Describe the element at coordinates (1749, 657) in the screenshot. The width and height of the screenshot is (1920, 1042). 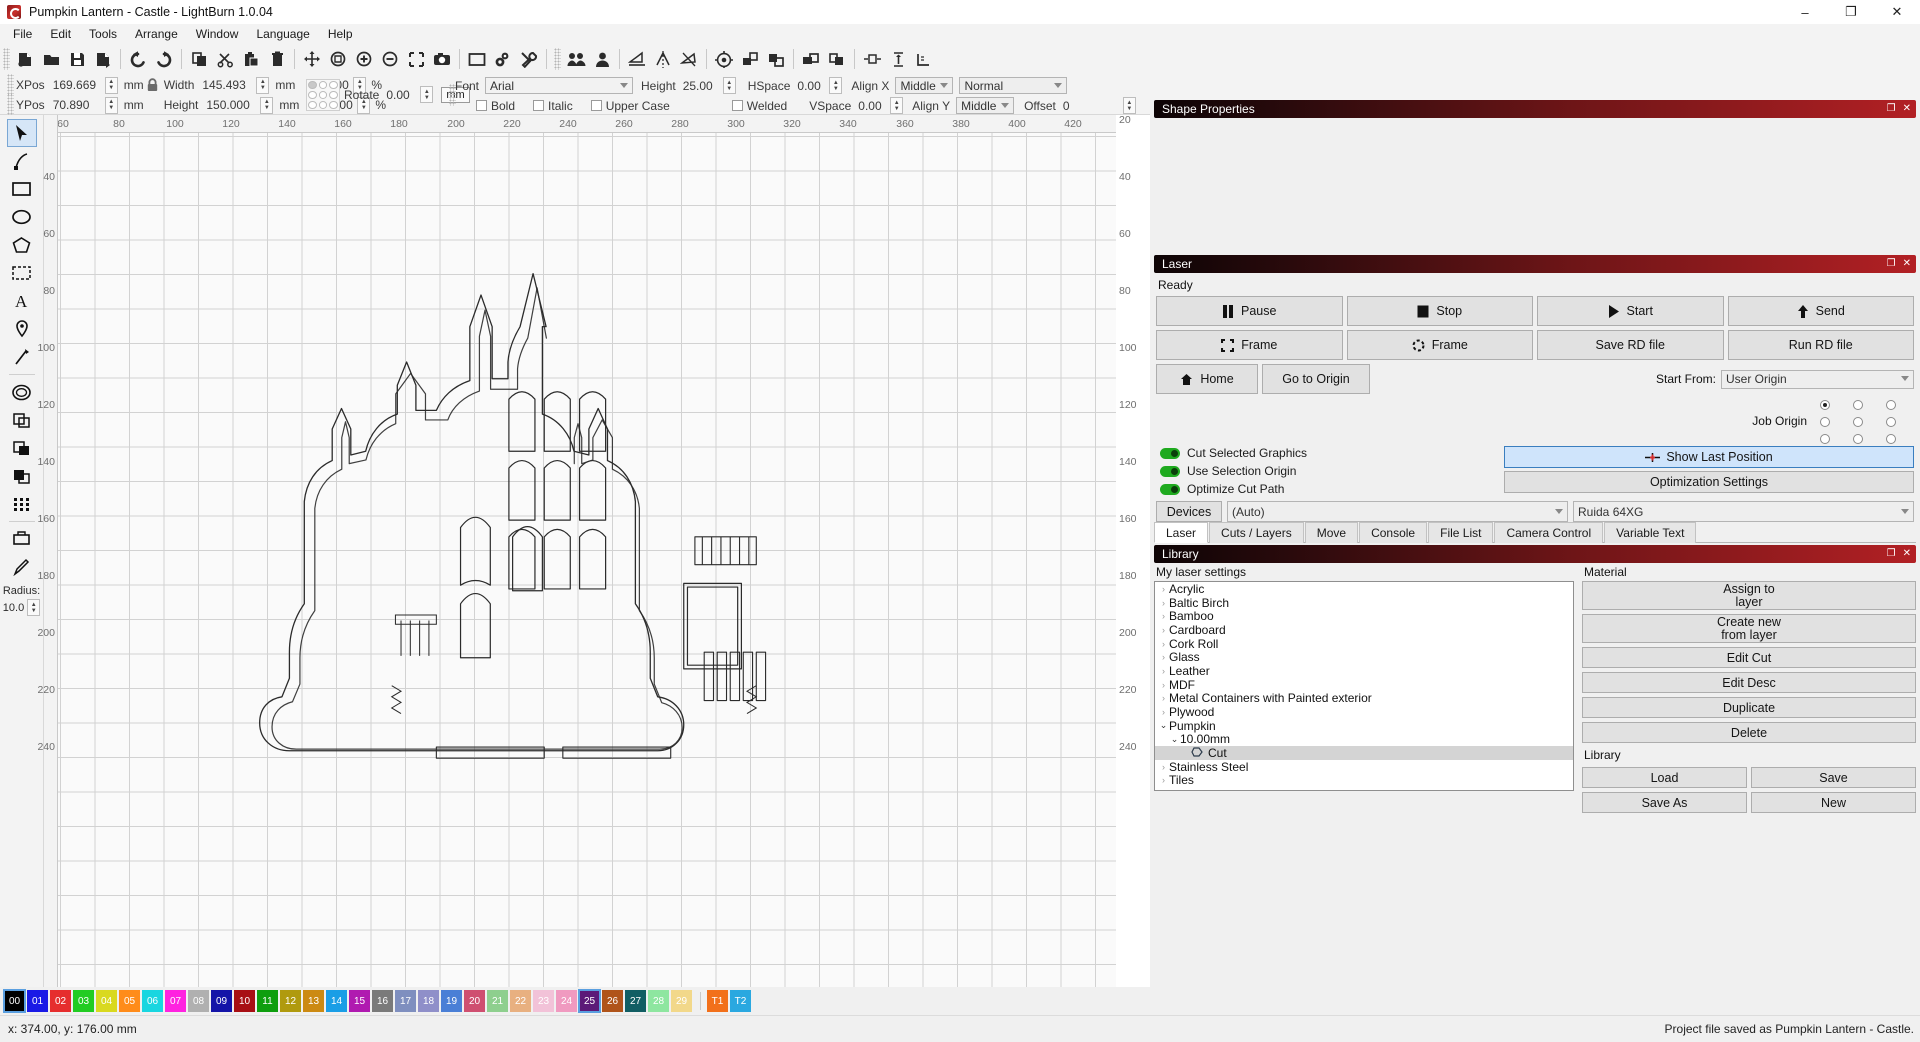
I see `edit-cut-button: Edit Cut` at that location.